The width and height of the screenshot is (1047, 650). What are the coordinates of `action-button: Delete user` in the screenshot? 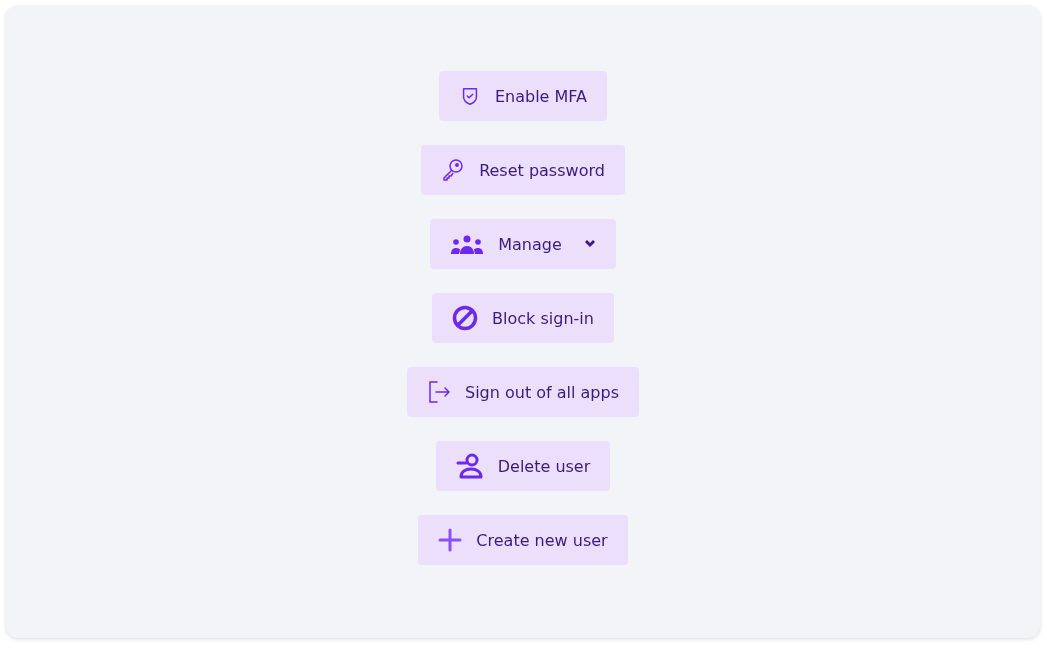 It's located at (523, 466).